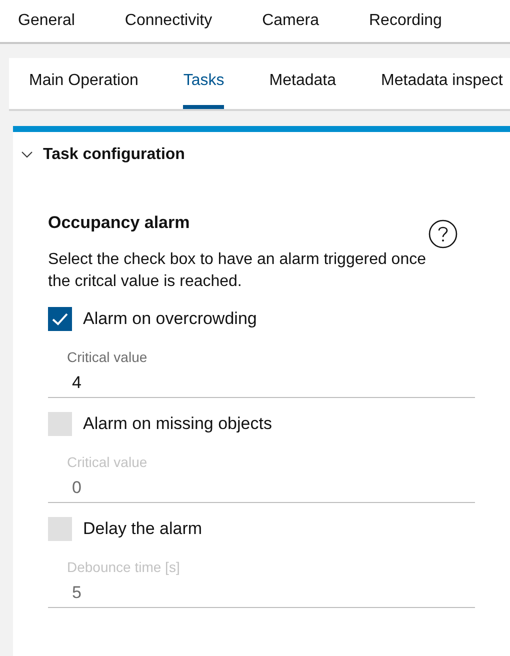 The height and width of the screenshot is (656, 510). Describe the element at coordinates (443, 234) in the screenshot. I see `help-icon` at that location.